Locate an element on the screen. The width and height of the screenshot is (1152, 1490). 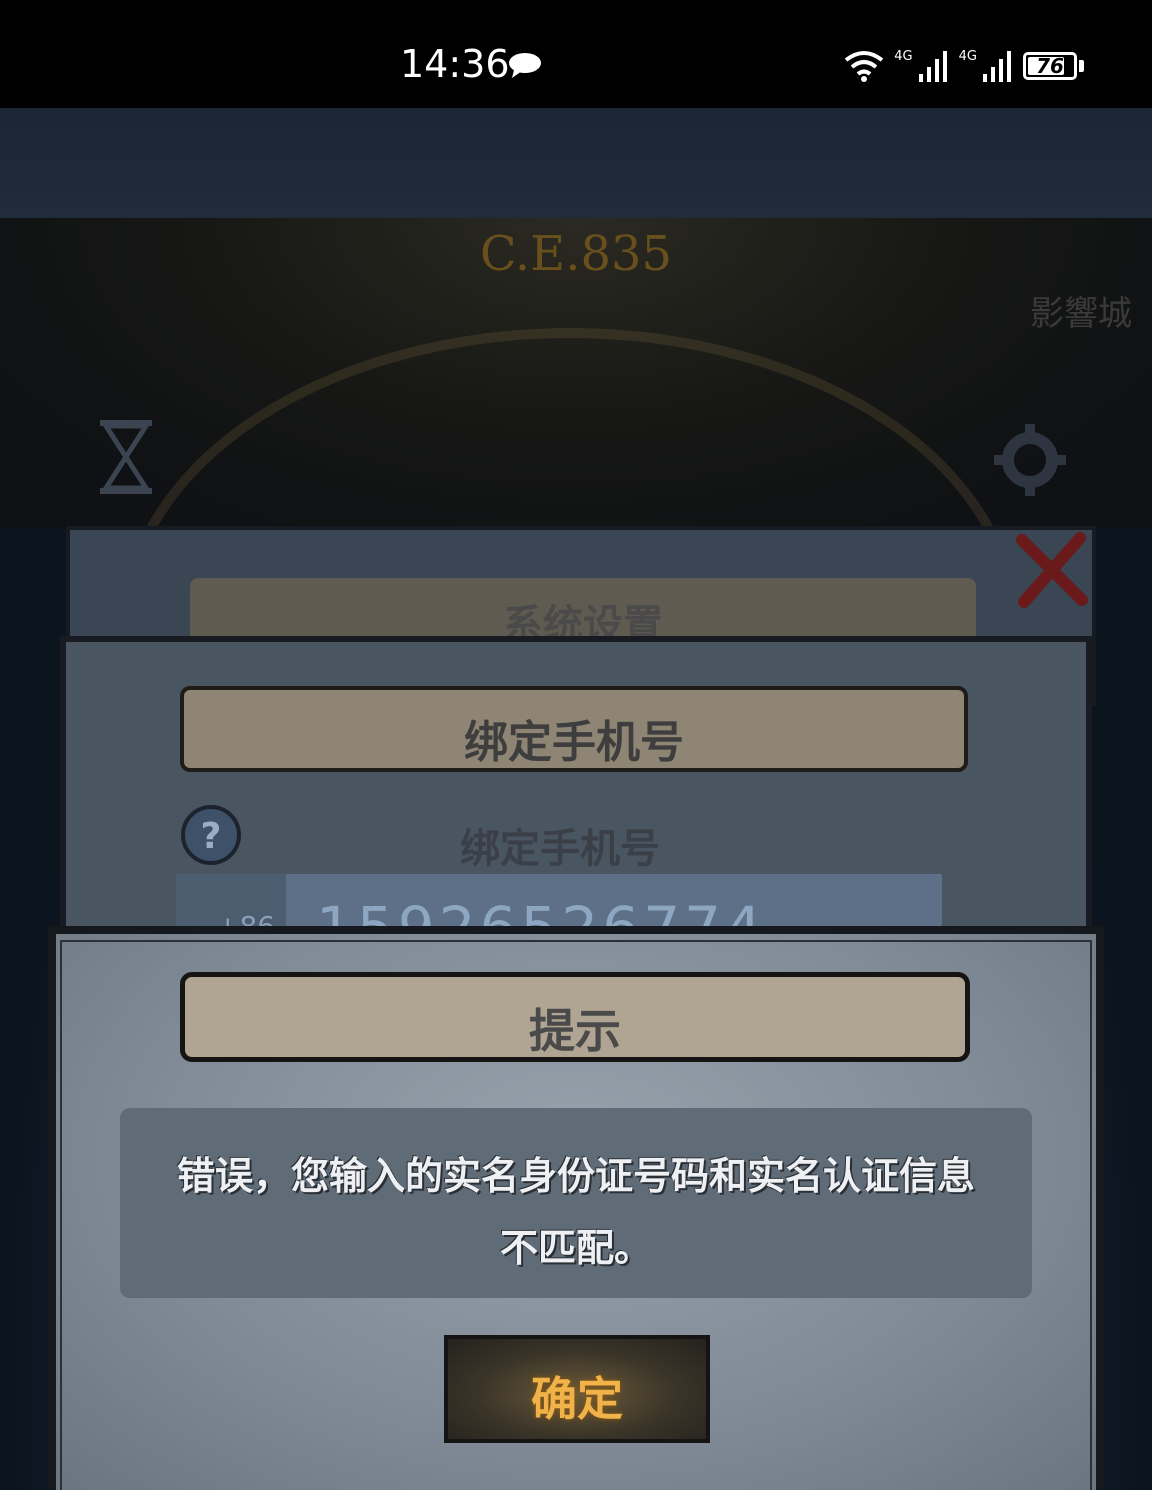
dialog-title: 提示 is located at coordinates (575, 1031).